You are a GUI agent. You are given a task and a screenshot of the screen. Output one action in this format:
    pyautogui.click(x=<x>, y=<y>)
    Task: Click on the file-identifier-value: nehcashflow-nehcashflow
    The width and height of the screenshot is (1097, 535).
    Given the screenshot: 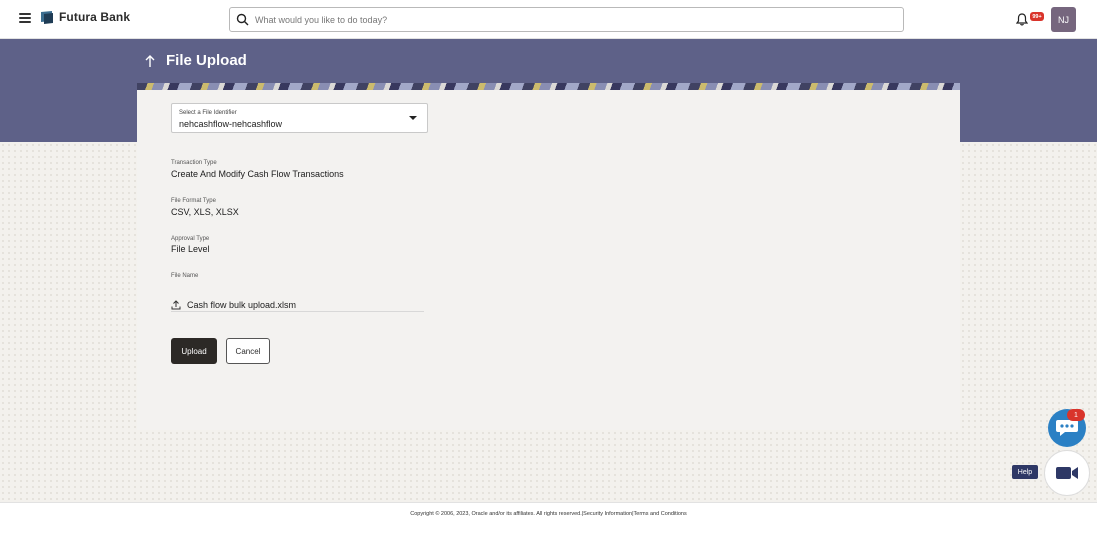 What is the action you would take?
    pyautogui.click(x=231, y=124)
    